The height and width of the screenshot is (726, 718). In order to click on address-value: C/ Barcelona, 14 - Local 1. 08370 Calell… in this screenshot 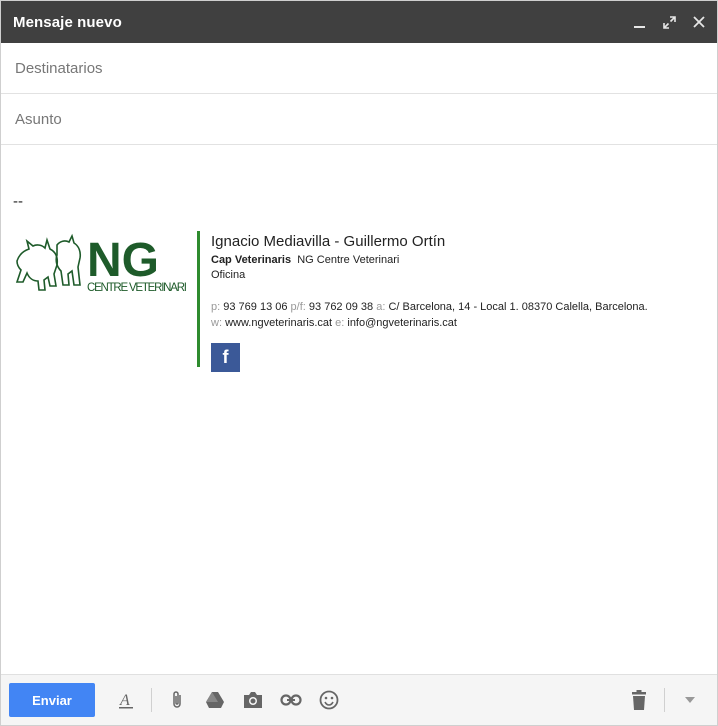, I will do `click(518, 307)`.